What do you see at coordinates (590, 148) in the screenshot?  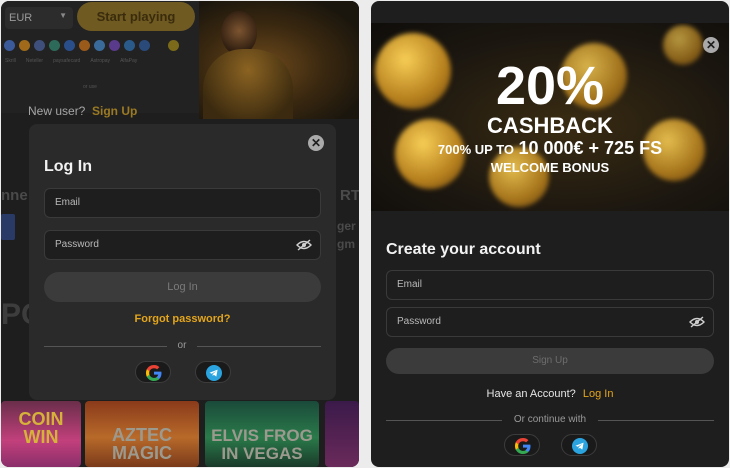 I see `promo-amount: 10 000€ + 725 FS` at bounding box center [590, 148].